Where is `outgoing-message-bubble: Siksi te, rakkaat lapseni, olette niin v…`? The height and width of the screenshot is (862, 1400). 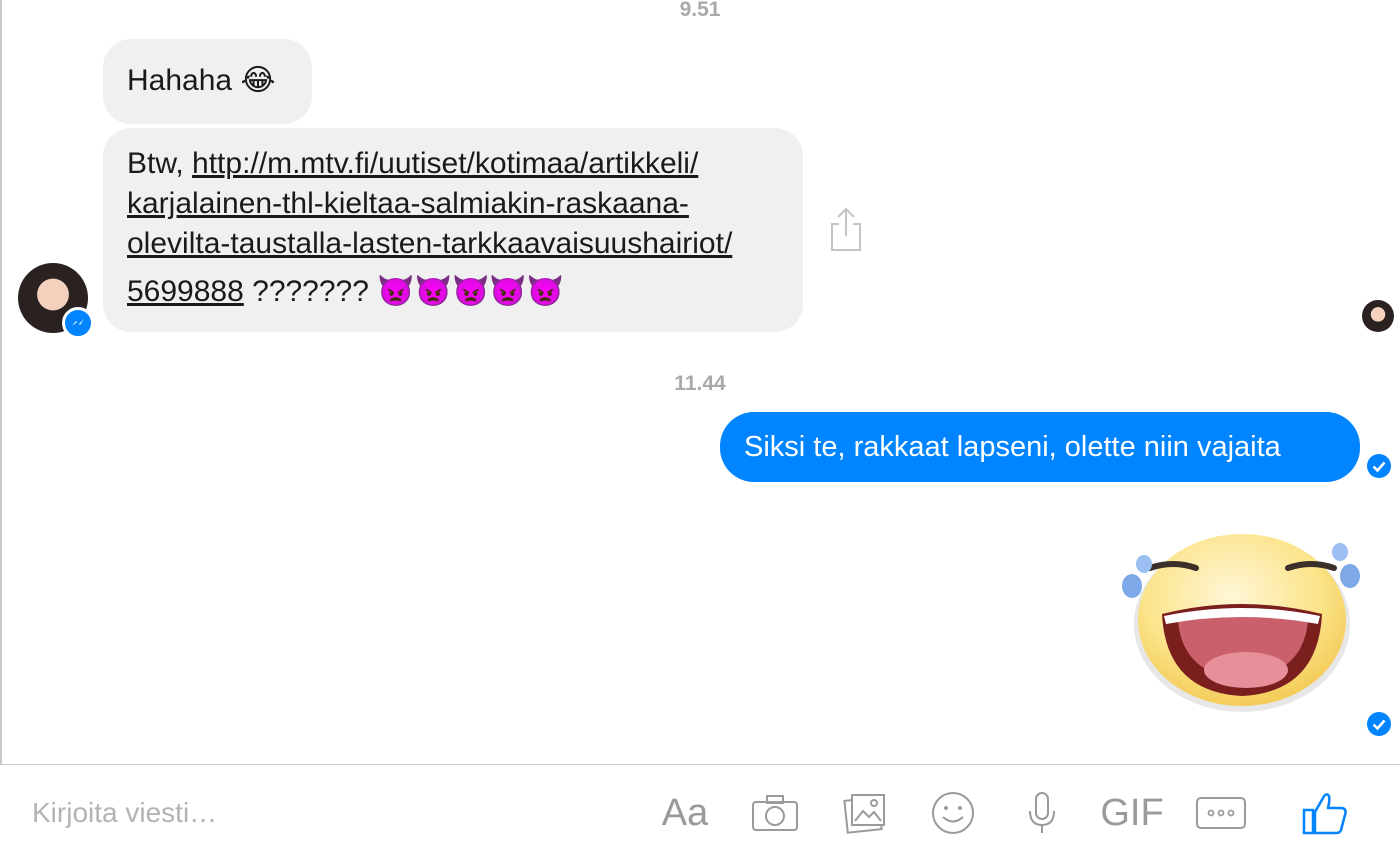 outgoing-message-bubble: Siksi te, rakkaat lapseni, olette niin v… is located at coordinates (1040, 447).